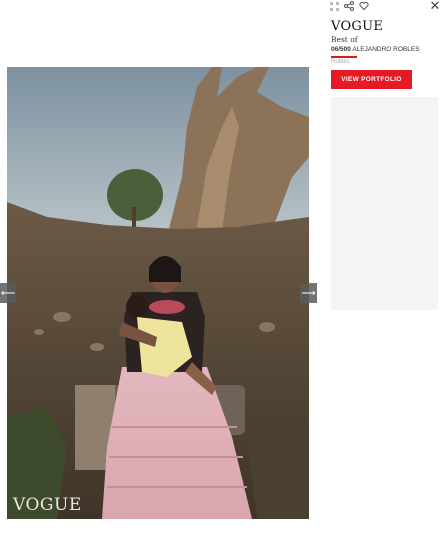 The height and width of the screenshot is (546, 441). I want to click on previous-photo-button: ⟵, so click(8, 293).